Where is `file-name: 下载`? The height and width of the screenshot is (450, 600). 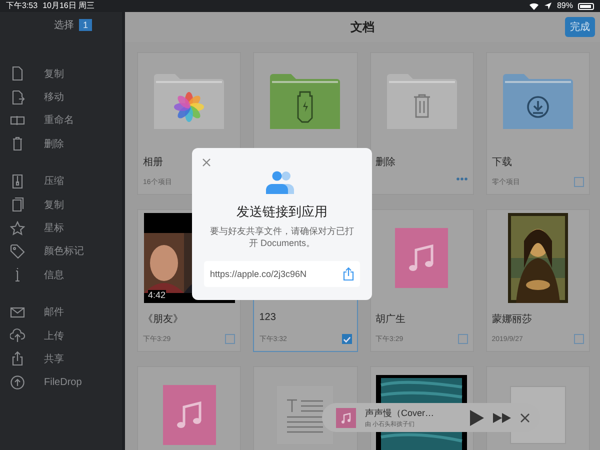 file-name: 下载 is located at coordinates (502, 162).